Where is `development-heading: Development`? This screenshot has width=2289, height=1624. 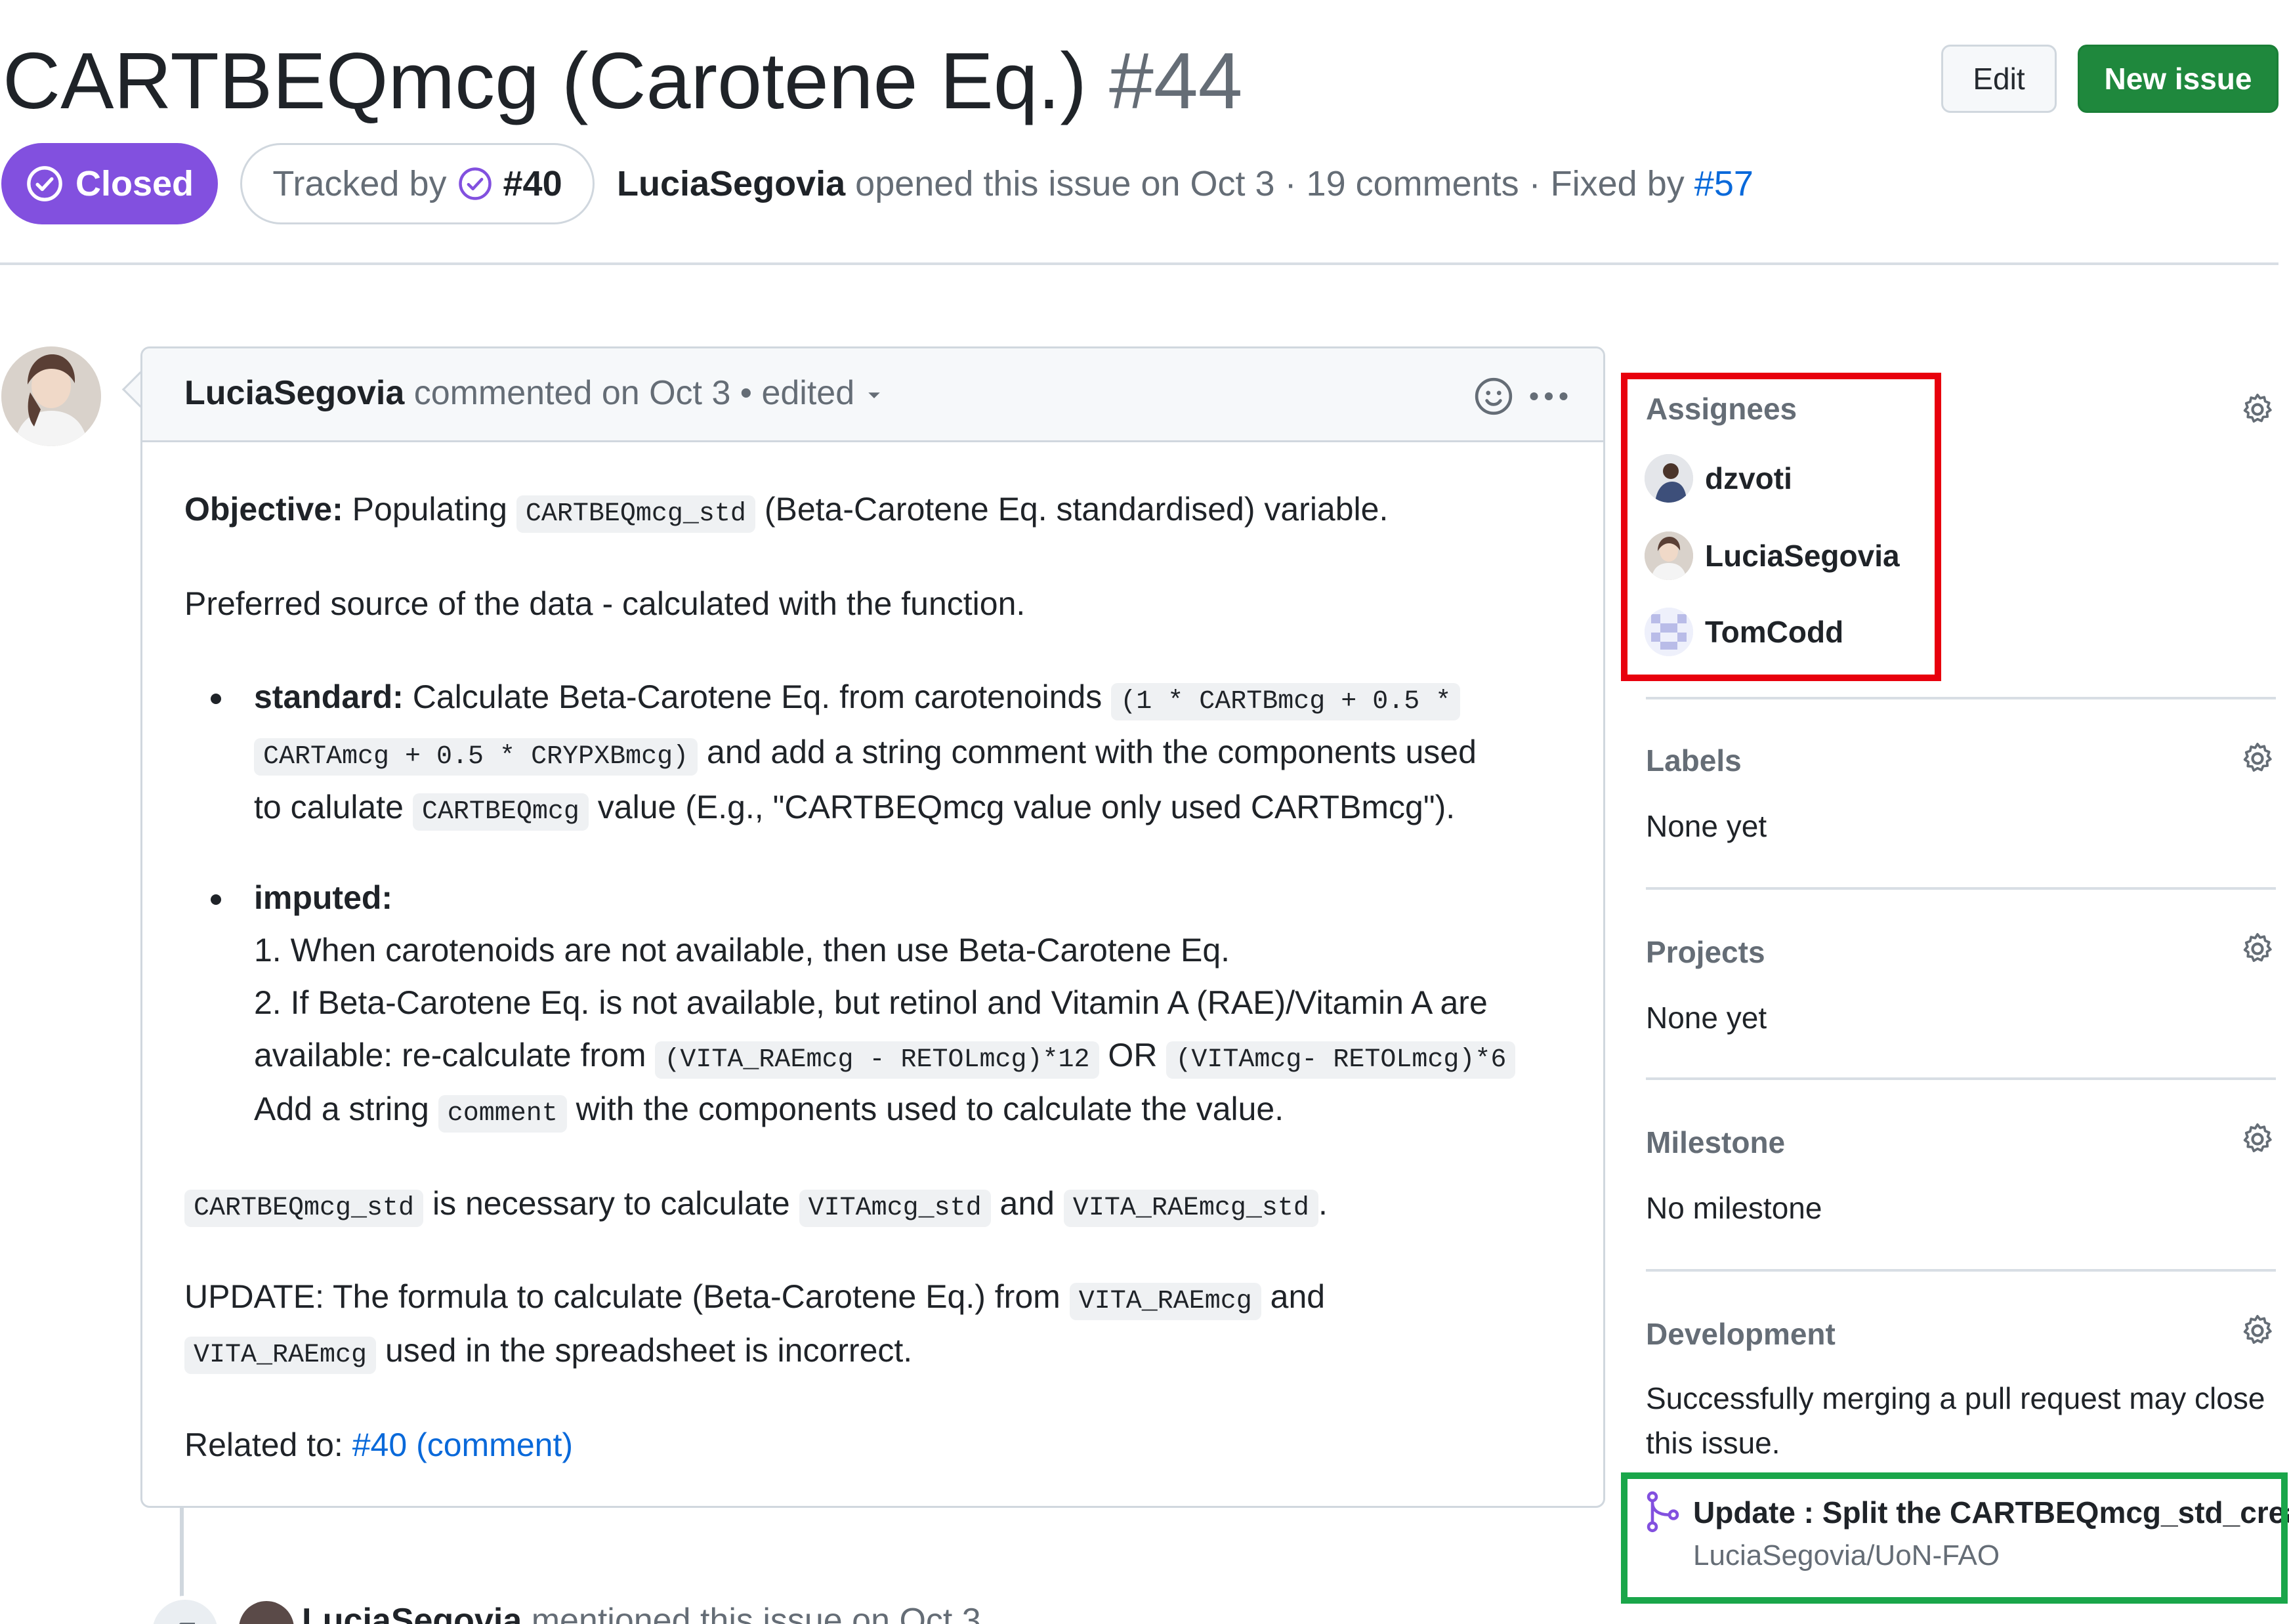
development-heading: Development is located at coordinates (1741, 1334).